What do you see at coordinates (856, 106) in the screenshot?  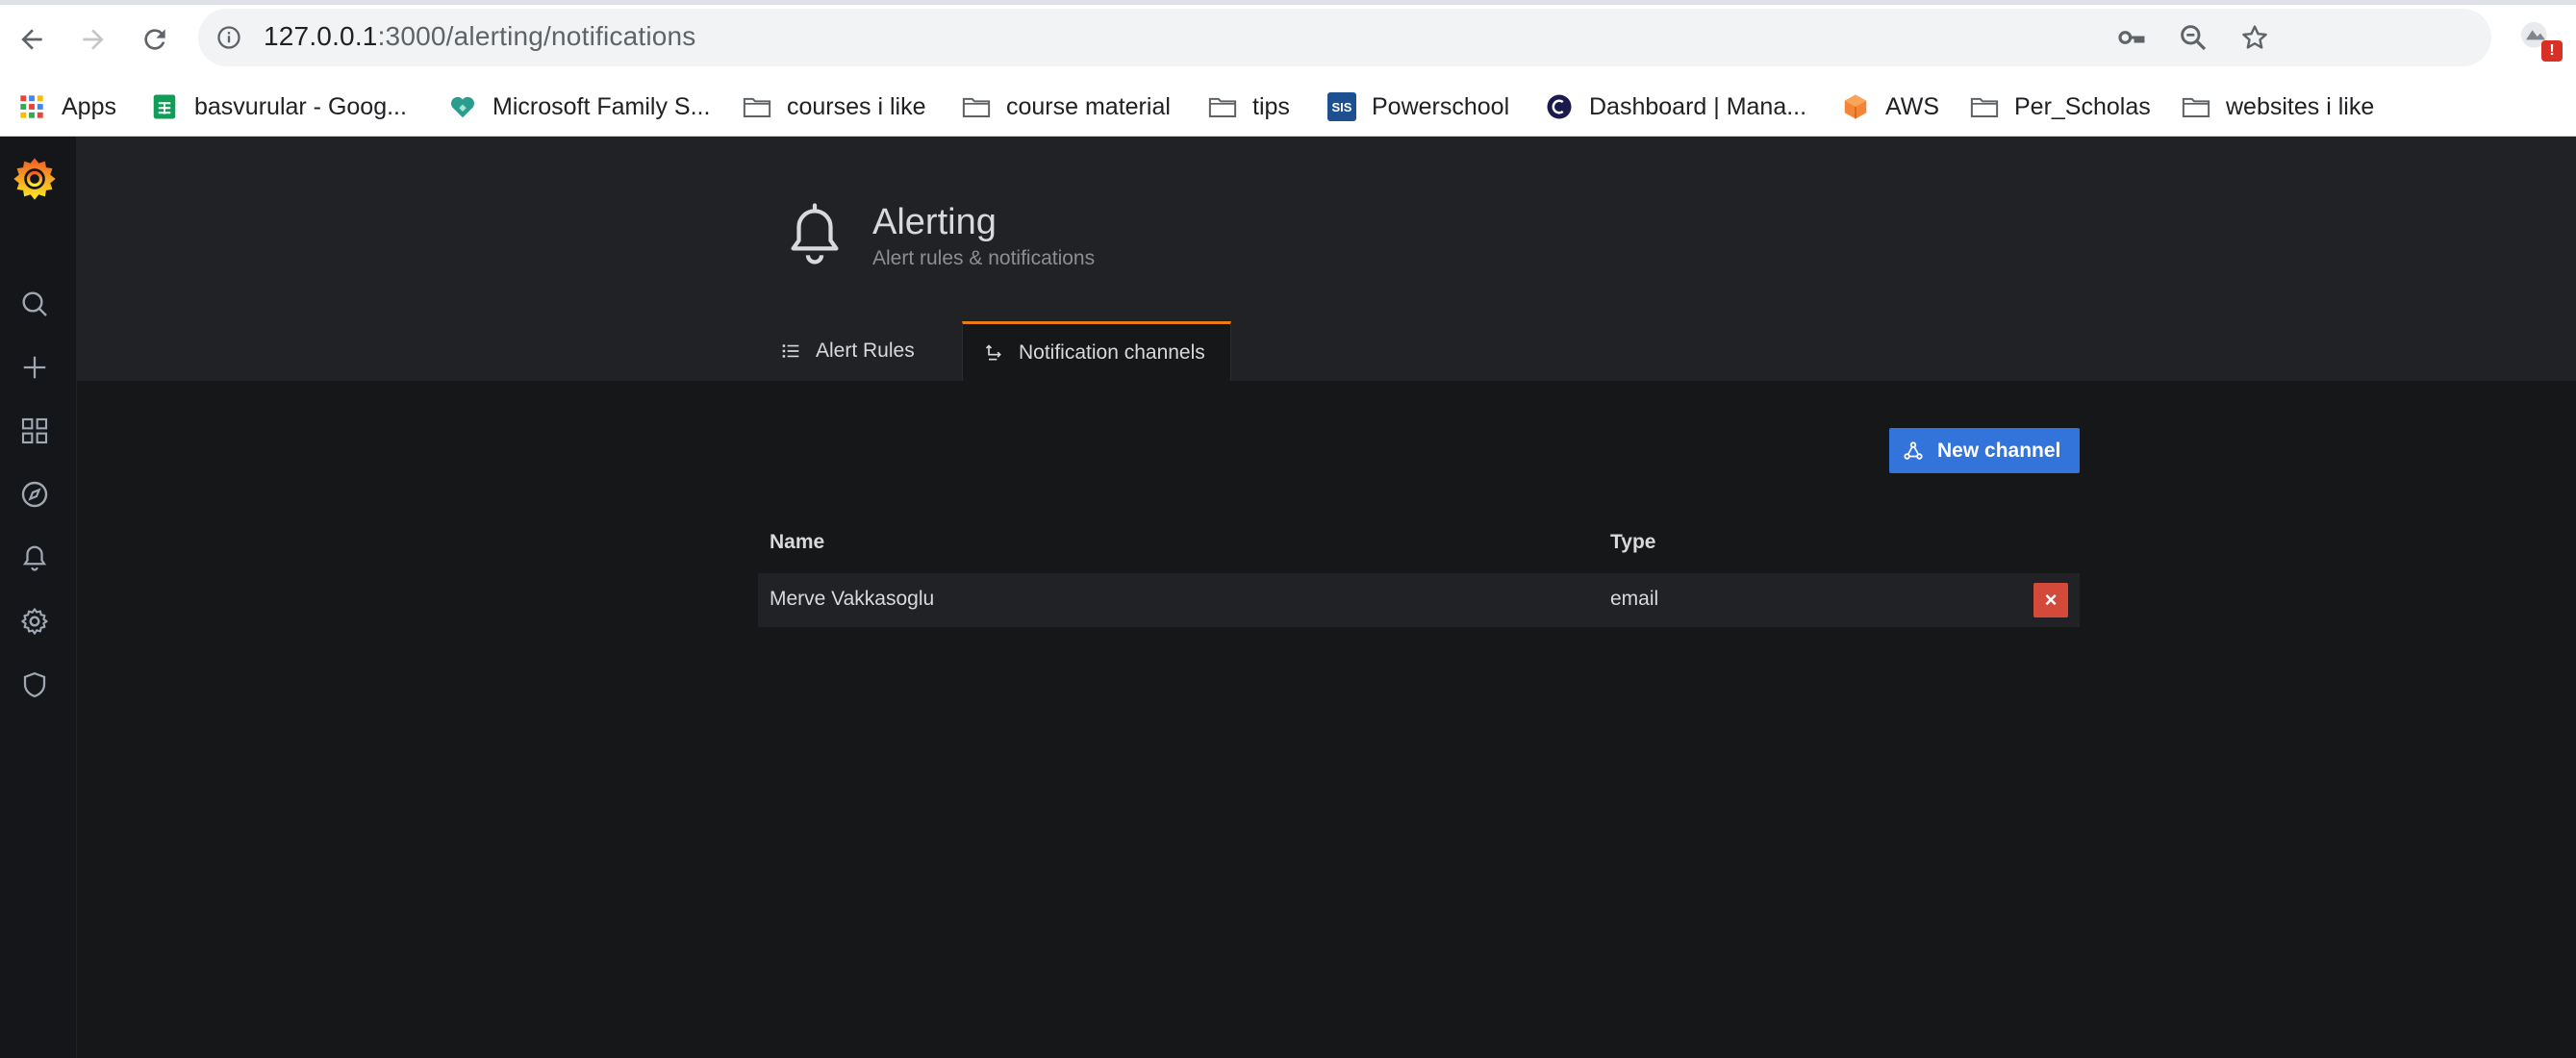 I see `bookmark-label: courses i like` at bounding box center [856, 106].